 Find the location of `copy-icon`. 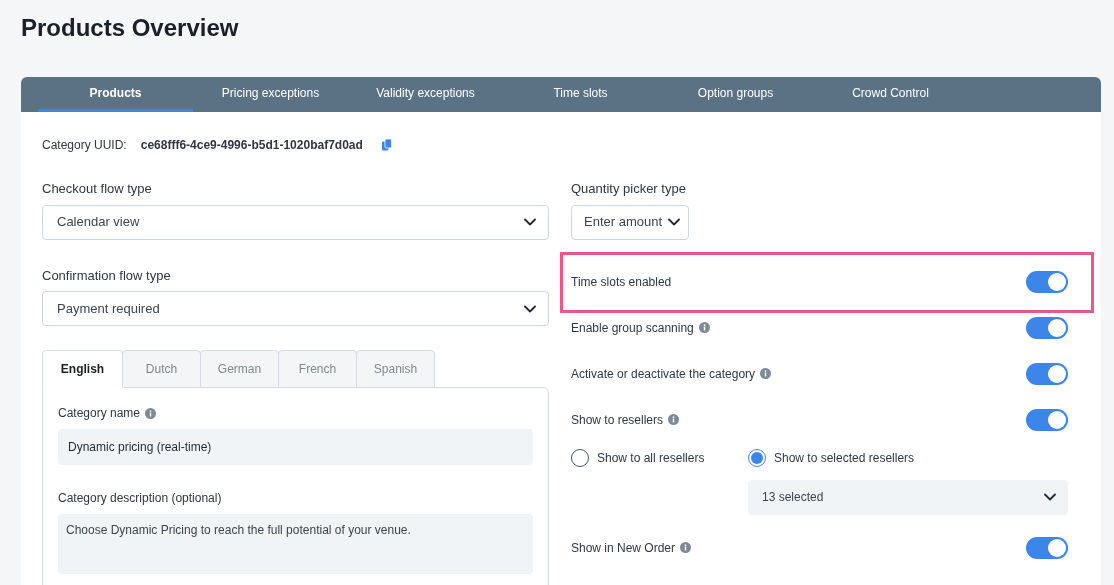

copy-icon is located at coordinates (386, 145).